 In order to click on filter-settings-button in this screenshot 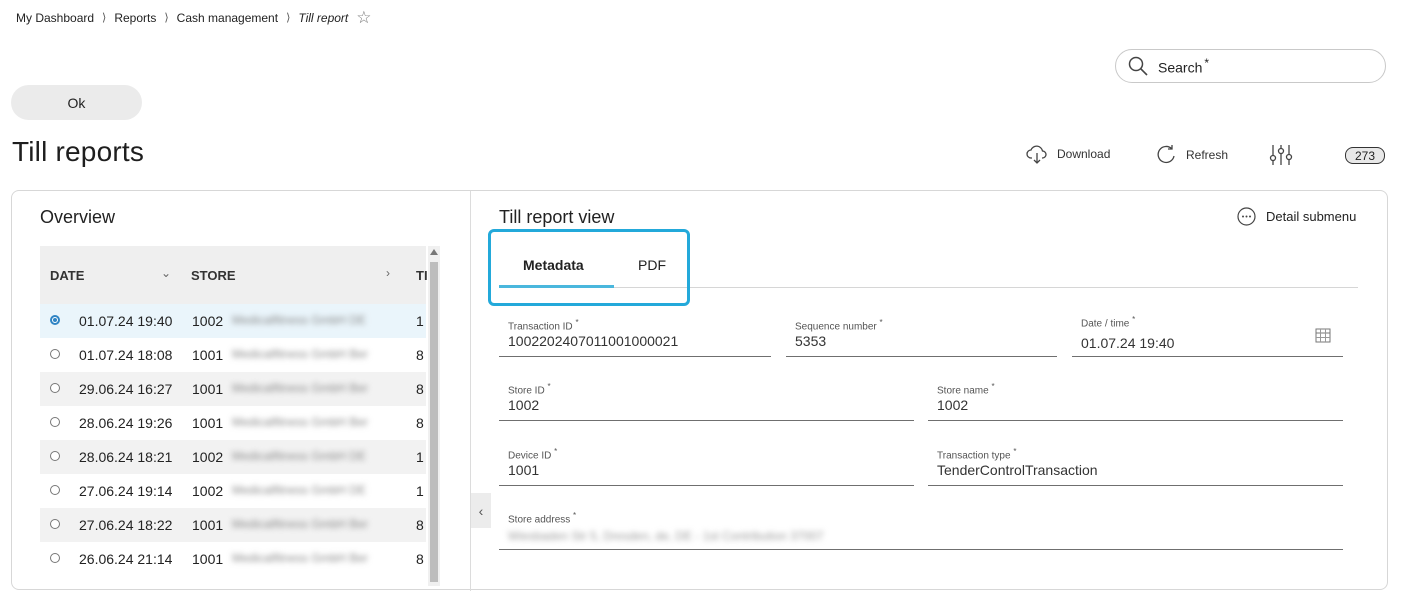, I will do `click(1285, 155)`.